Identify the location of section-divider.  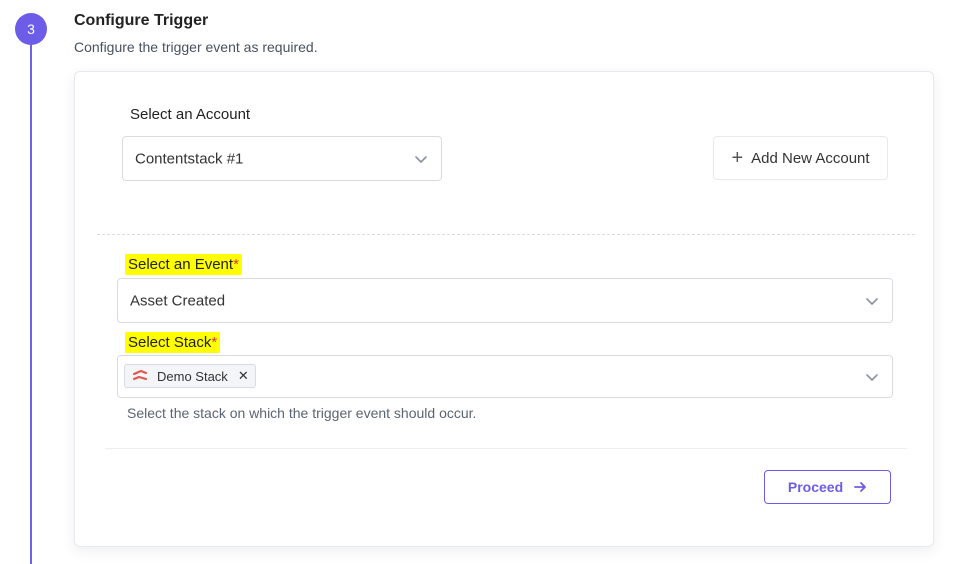
(506, 234).